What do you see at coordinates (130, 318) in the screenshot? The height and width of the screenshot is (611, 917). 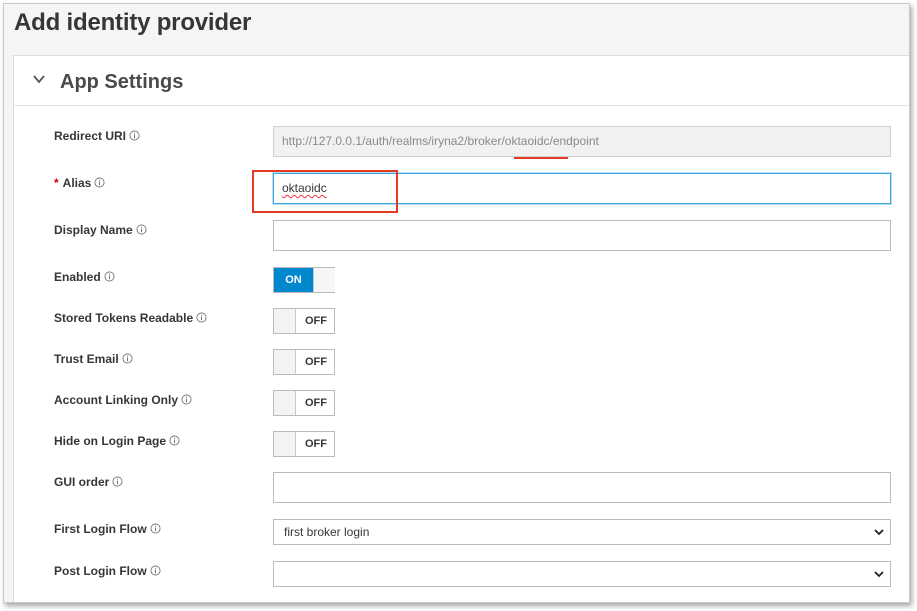 I see `stored-tokens-readable-label: Stored Tokens Readable` at bounding box center [130, 318].